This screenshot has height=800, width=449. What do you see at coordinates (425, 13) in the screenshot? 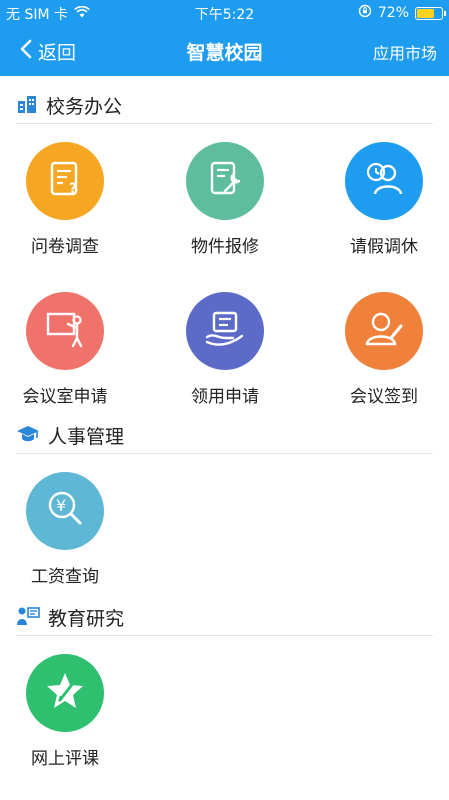
I see `battery-fill` at bounding box center [425, 13].